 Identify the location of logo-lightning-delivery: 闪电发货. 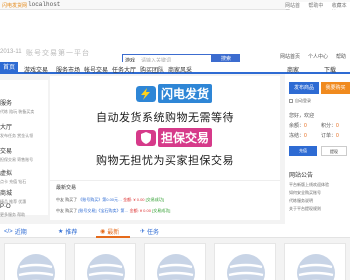
(174, 93).